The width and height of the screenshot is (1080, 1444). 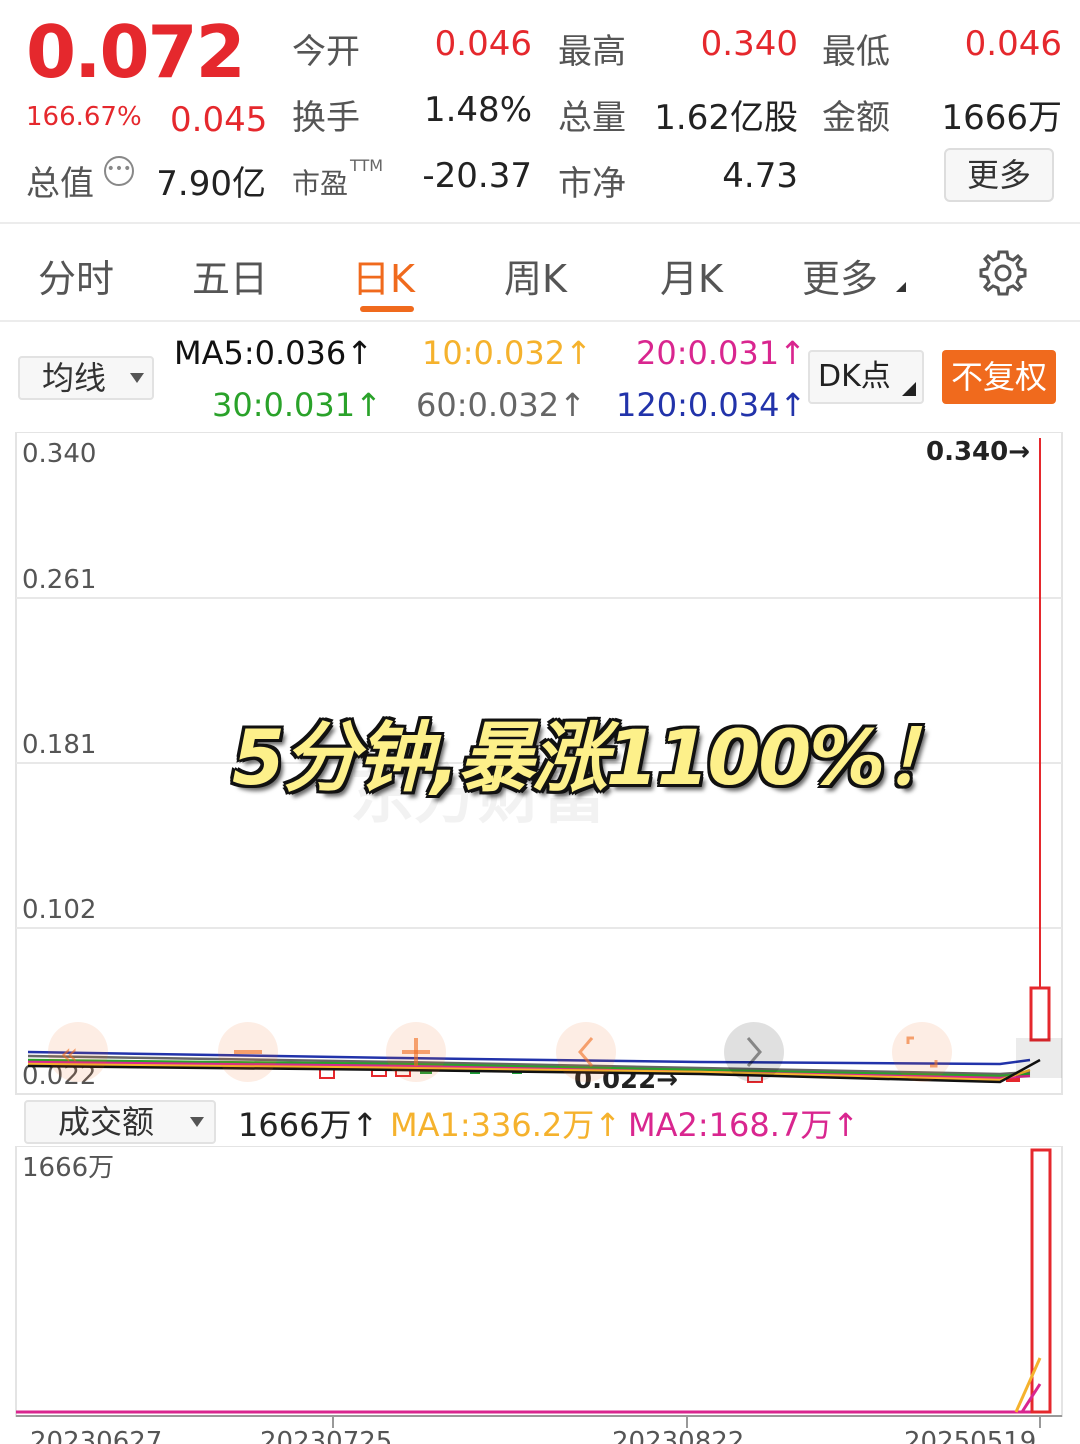 I want to click on volume-ma1: MA1:336.2万↑, so click(x=506, y=1125).